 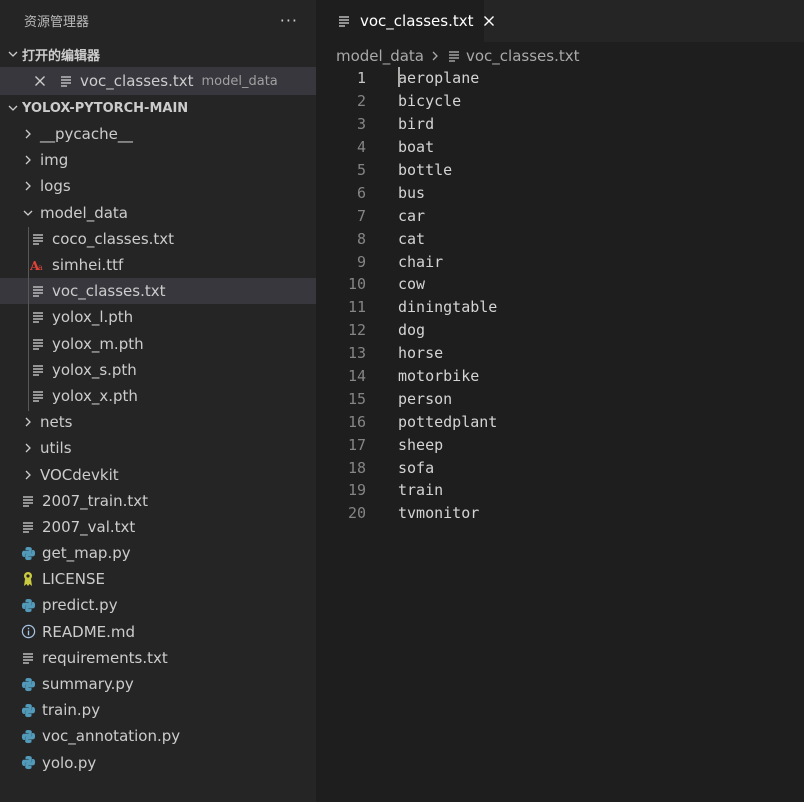 What do you see at coordinates (560, 398) in the screenshot?
I see `code-line: 15 person` at bounding box center [560, 398].